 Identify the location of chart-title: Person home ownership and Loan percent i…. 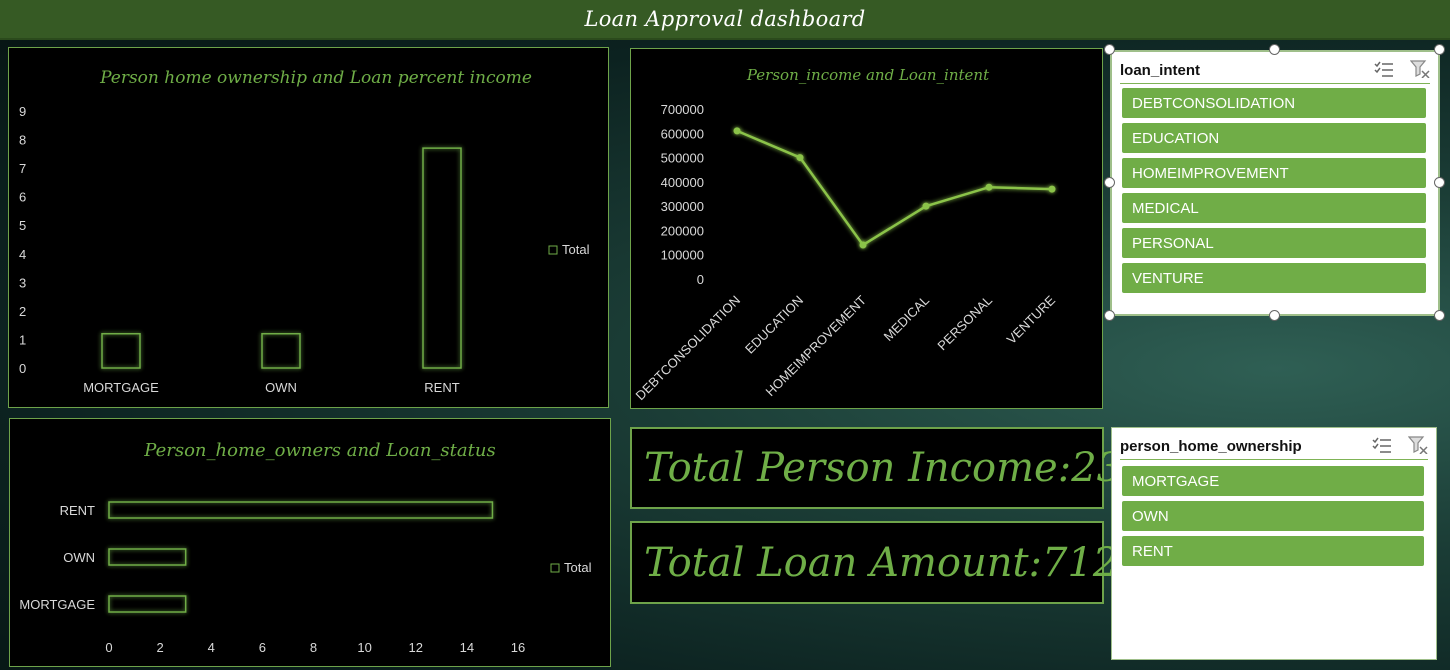
(315, 78).